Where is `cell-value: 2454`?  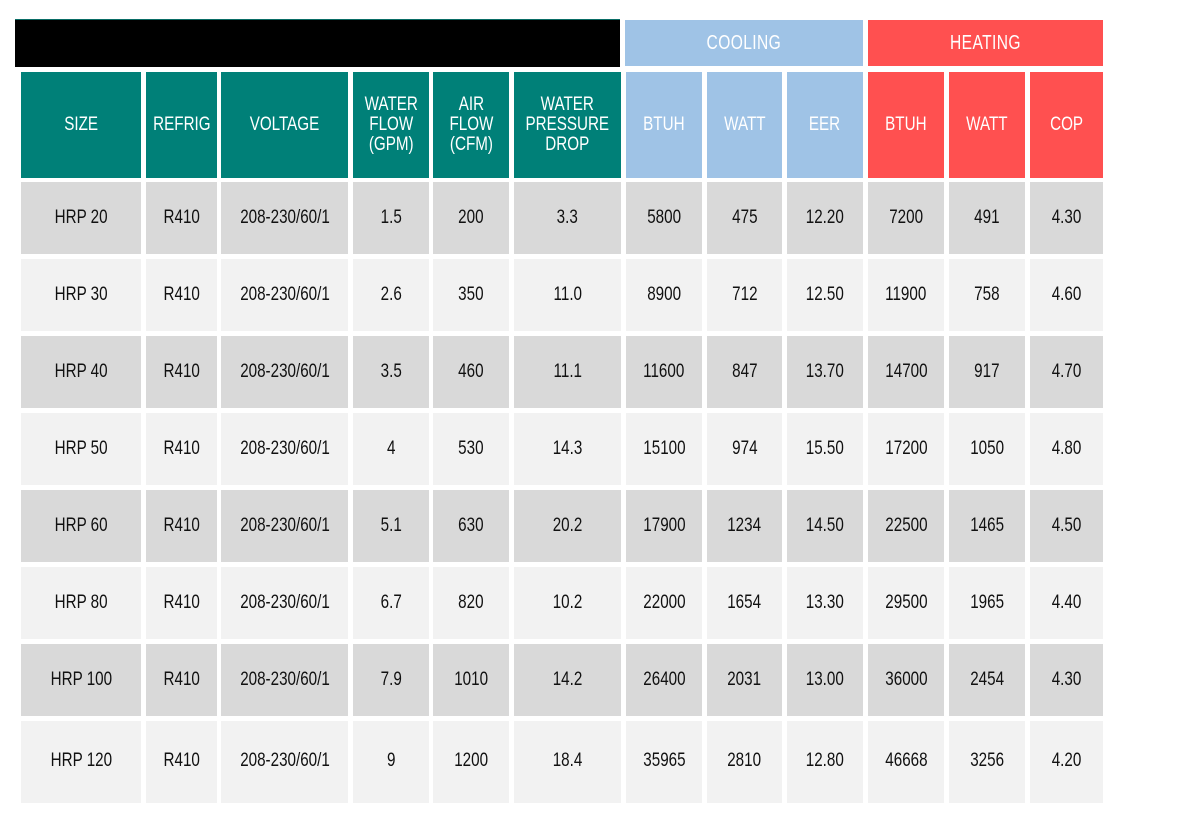 cell-value: 2454 is located at coordinates (987, 679).